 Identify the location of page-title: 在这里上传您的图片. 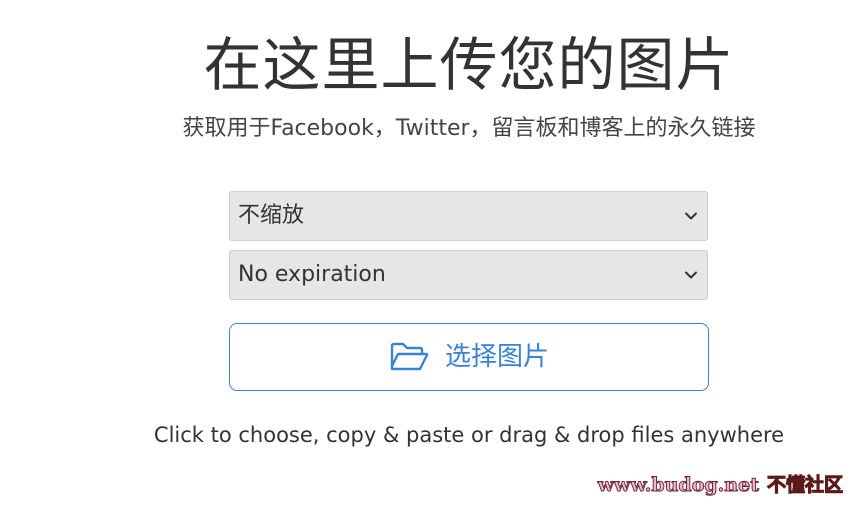
(469, 65).